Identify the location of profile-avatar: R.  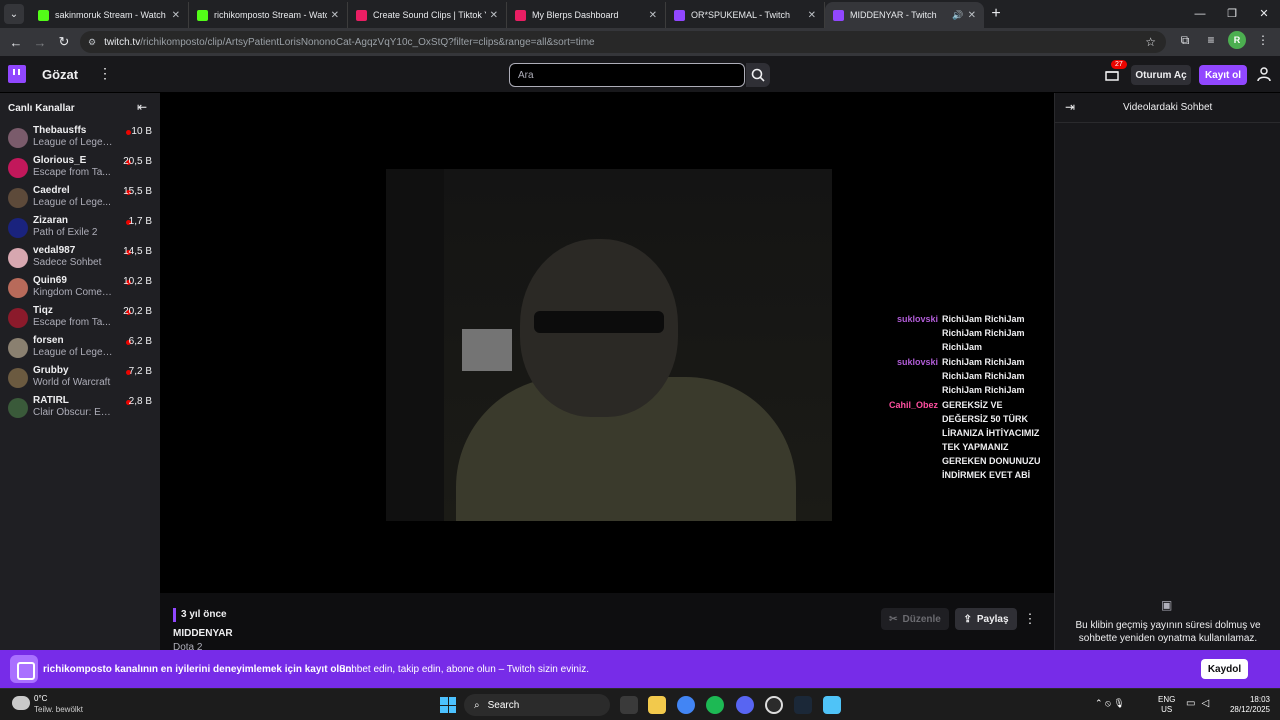
(1237, 40).